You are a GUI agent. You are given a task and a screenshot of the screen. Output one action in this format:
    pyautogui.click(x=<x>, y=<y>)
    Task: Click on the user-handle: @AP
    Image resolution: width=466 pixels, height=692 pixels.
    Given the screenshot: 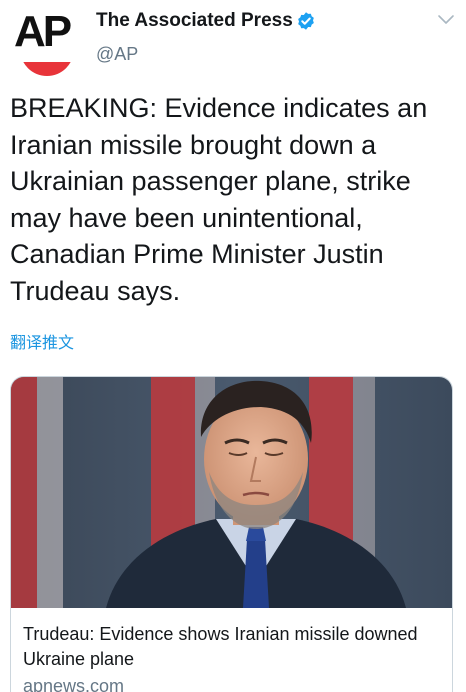 What is the action you would take?
    pyautogui.click(x=117, y=54)
    